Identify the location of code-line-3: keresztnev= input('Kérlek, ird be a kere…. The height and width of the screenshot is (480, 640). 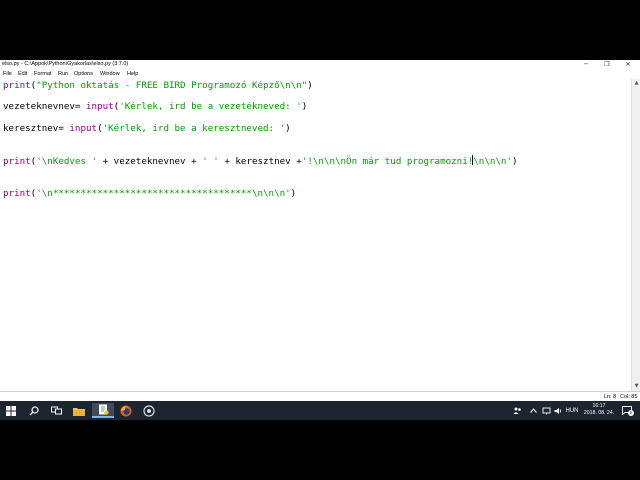
(147, 128).